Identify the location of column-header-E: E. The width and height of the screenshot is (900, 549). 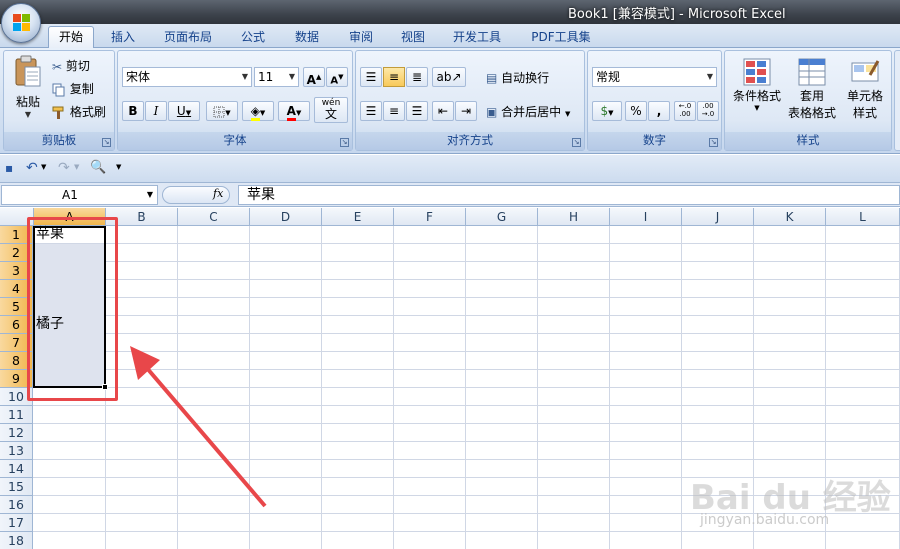
(358, 217).